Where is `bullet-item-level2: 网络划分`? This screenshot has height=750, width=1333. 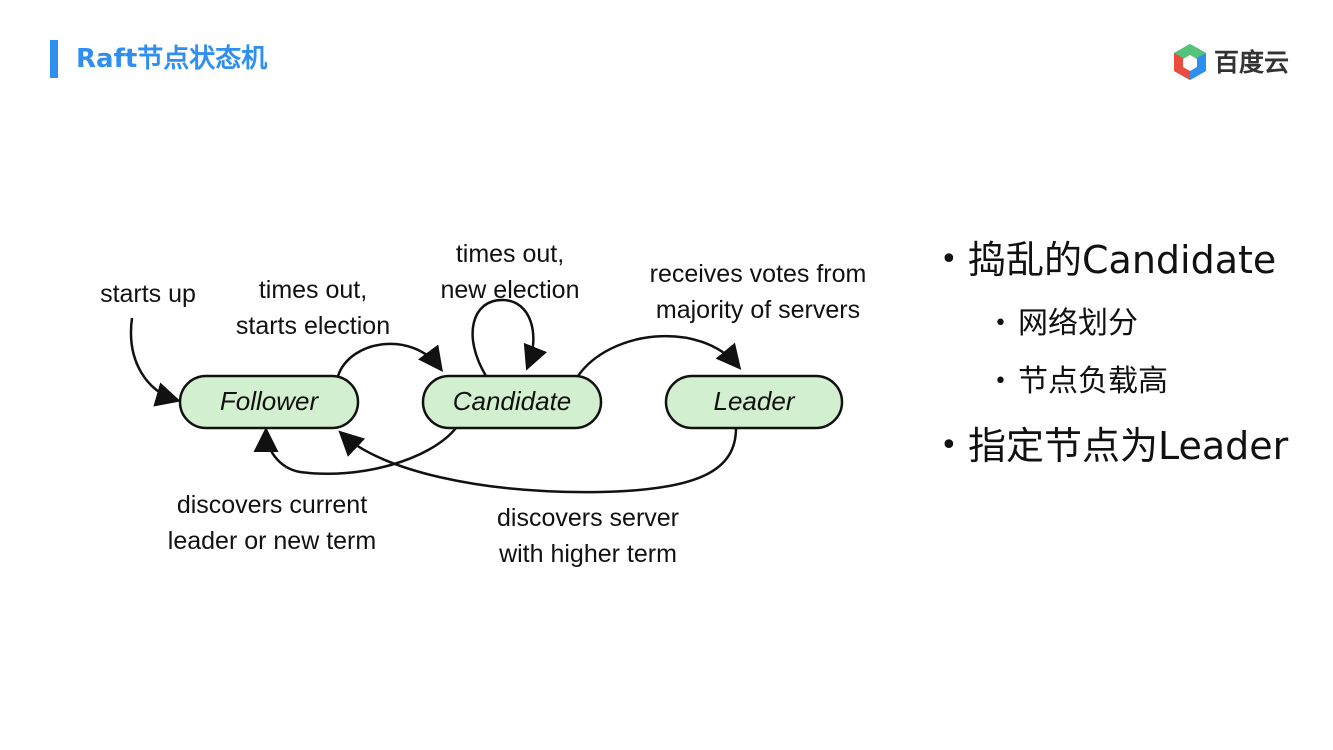
bullet-item-level2: 网络划分 is located at coordinates (1135, 324).